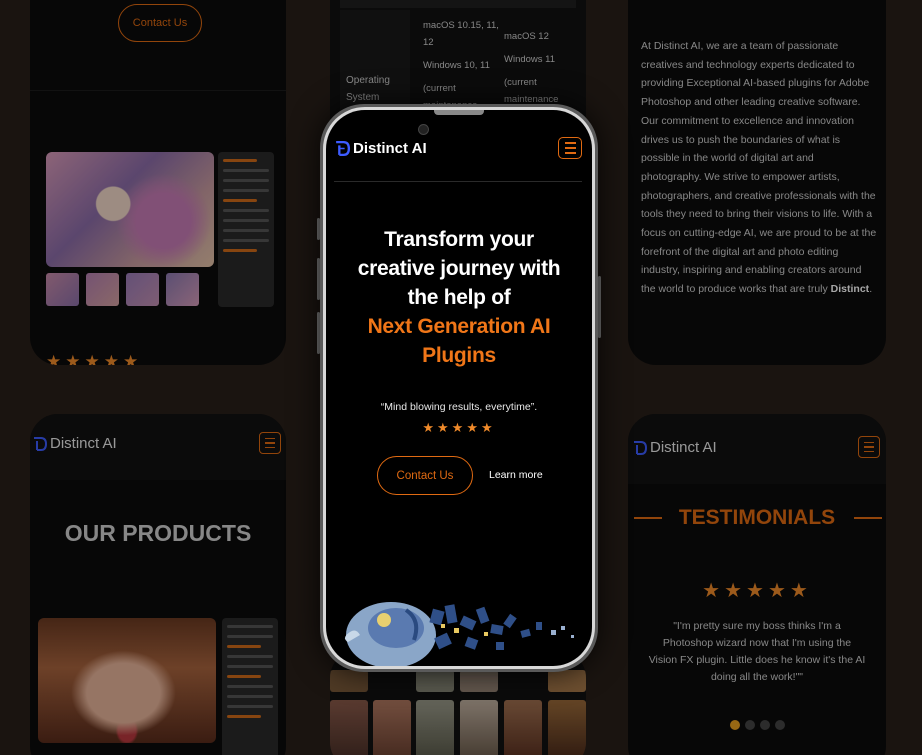 The width and height of the screenshot is (922, 755). Describe the element at coordinates (368, 80) in the screenshot. I see `os-label-line1: Operating` at that location.